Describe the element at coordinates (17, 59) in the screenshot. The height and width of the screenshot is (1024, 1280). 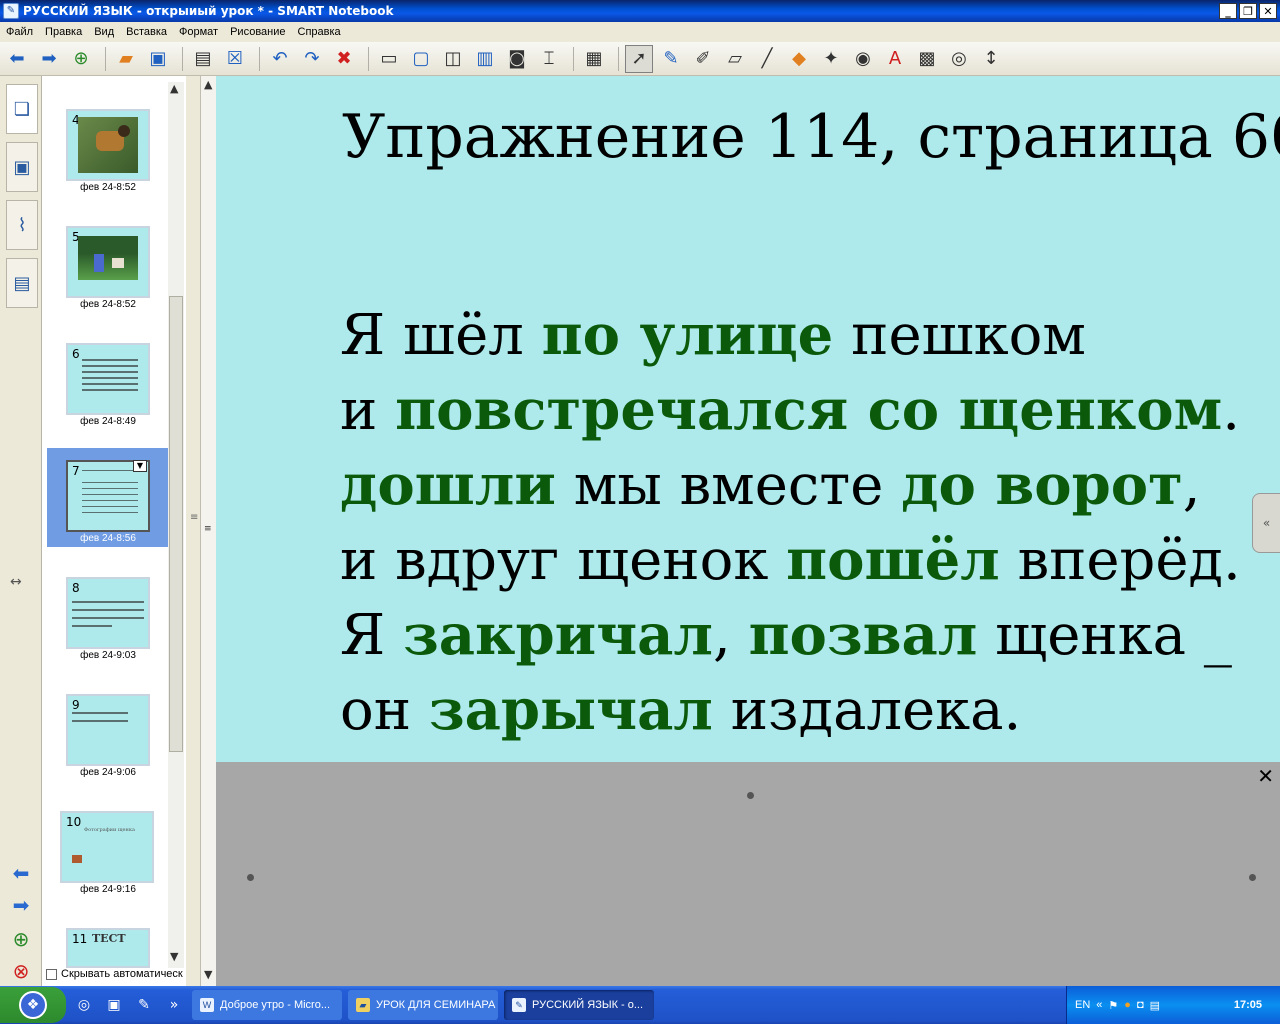
I see `back-arrow-icon: ⬅` at that location.